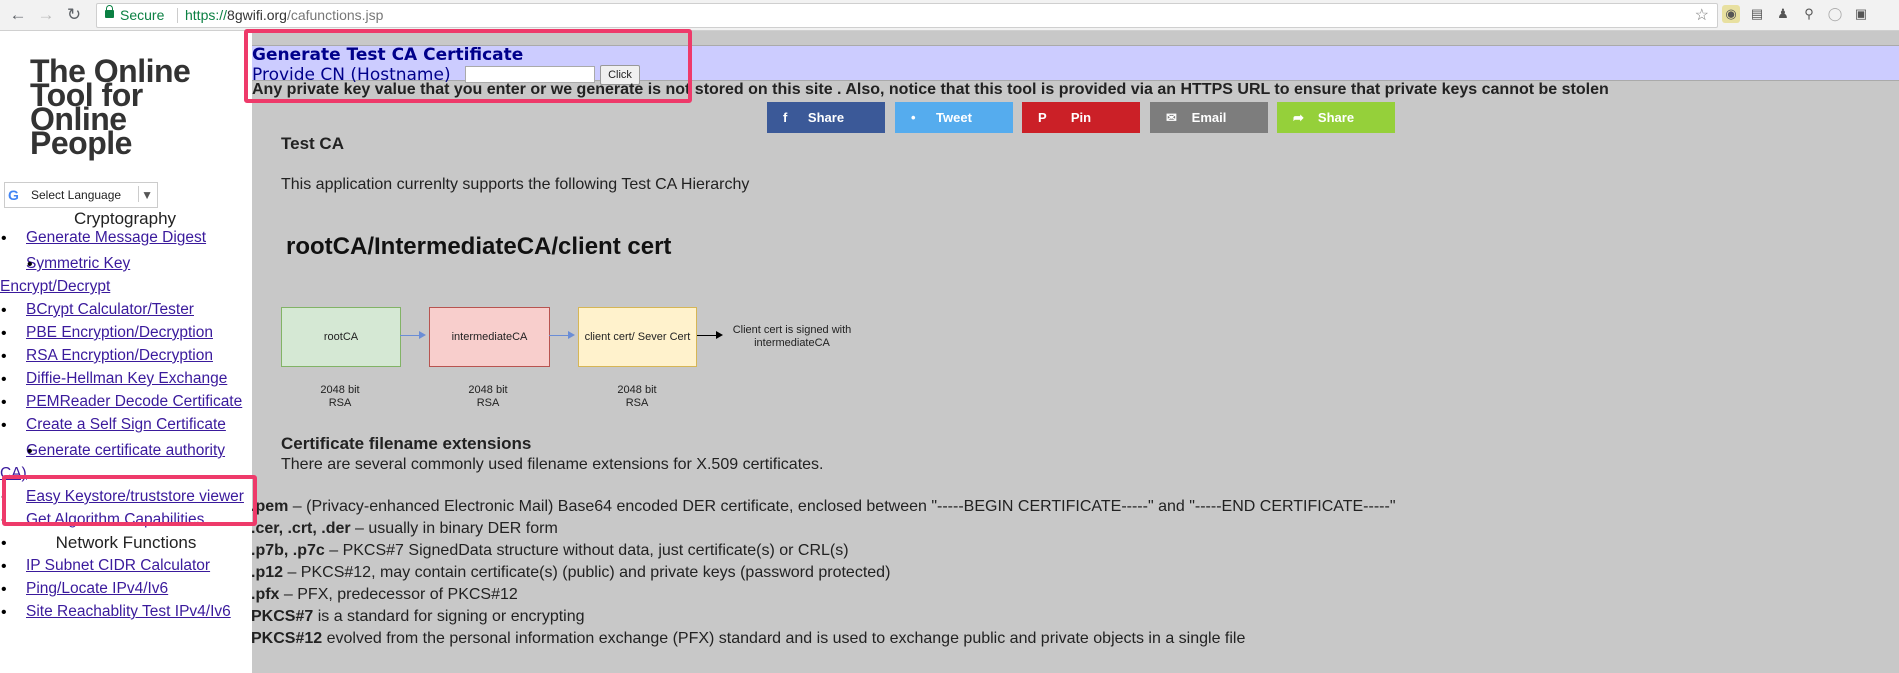 This screenshot has width=1899, height=673. I want to click on extension-icon: ◯, so click(1835, 14).